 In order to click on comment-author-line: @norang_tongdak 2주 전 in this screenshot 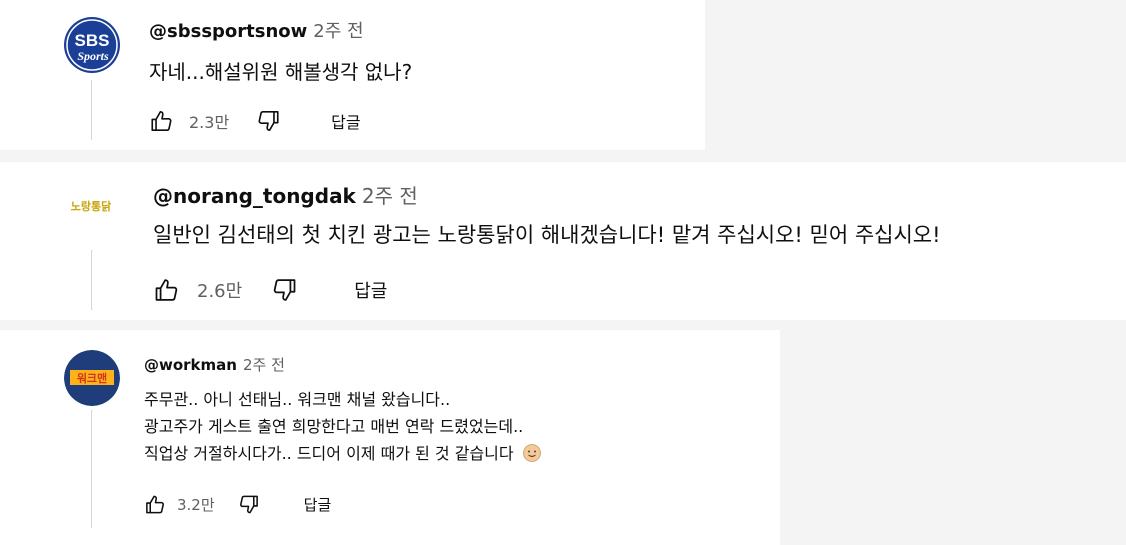, I will do `click(285, 194)`.